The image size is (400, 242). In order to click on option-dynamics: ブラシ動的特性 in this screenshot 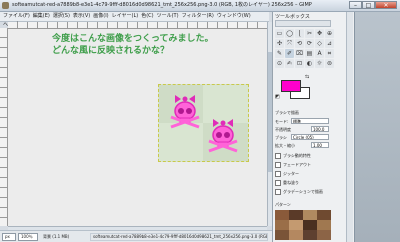, I will do `click(293, 155)`.